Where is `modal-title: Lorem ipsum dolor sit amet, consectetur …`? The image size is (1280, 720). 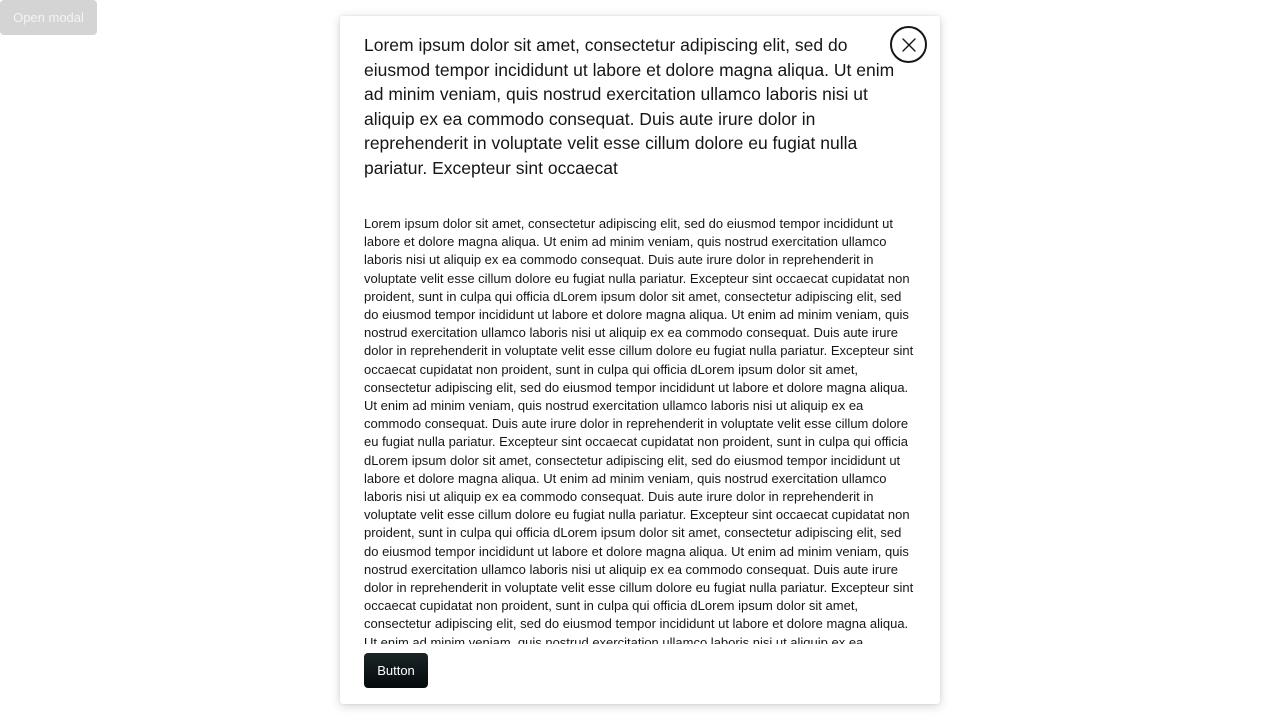 modal-title: Lorem ipsum dolor sit amet, consectetur … is located at coordinates (629, 106).